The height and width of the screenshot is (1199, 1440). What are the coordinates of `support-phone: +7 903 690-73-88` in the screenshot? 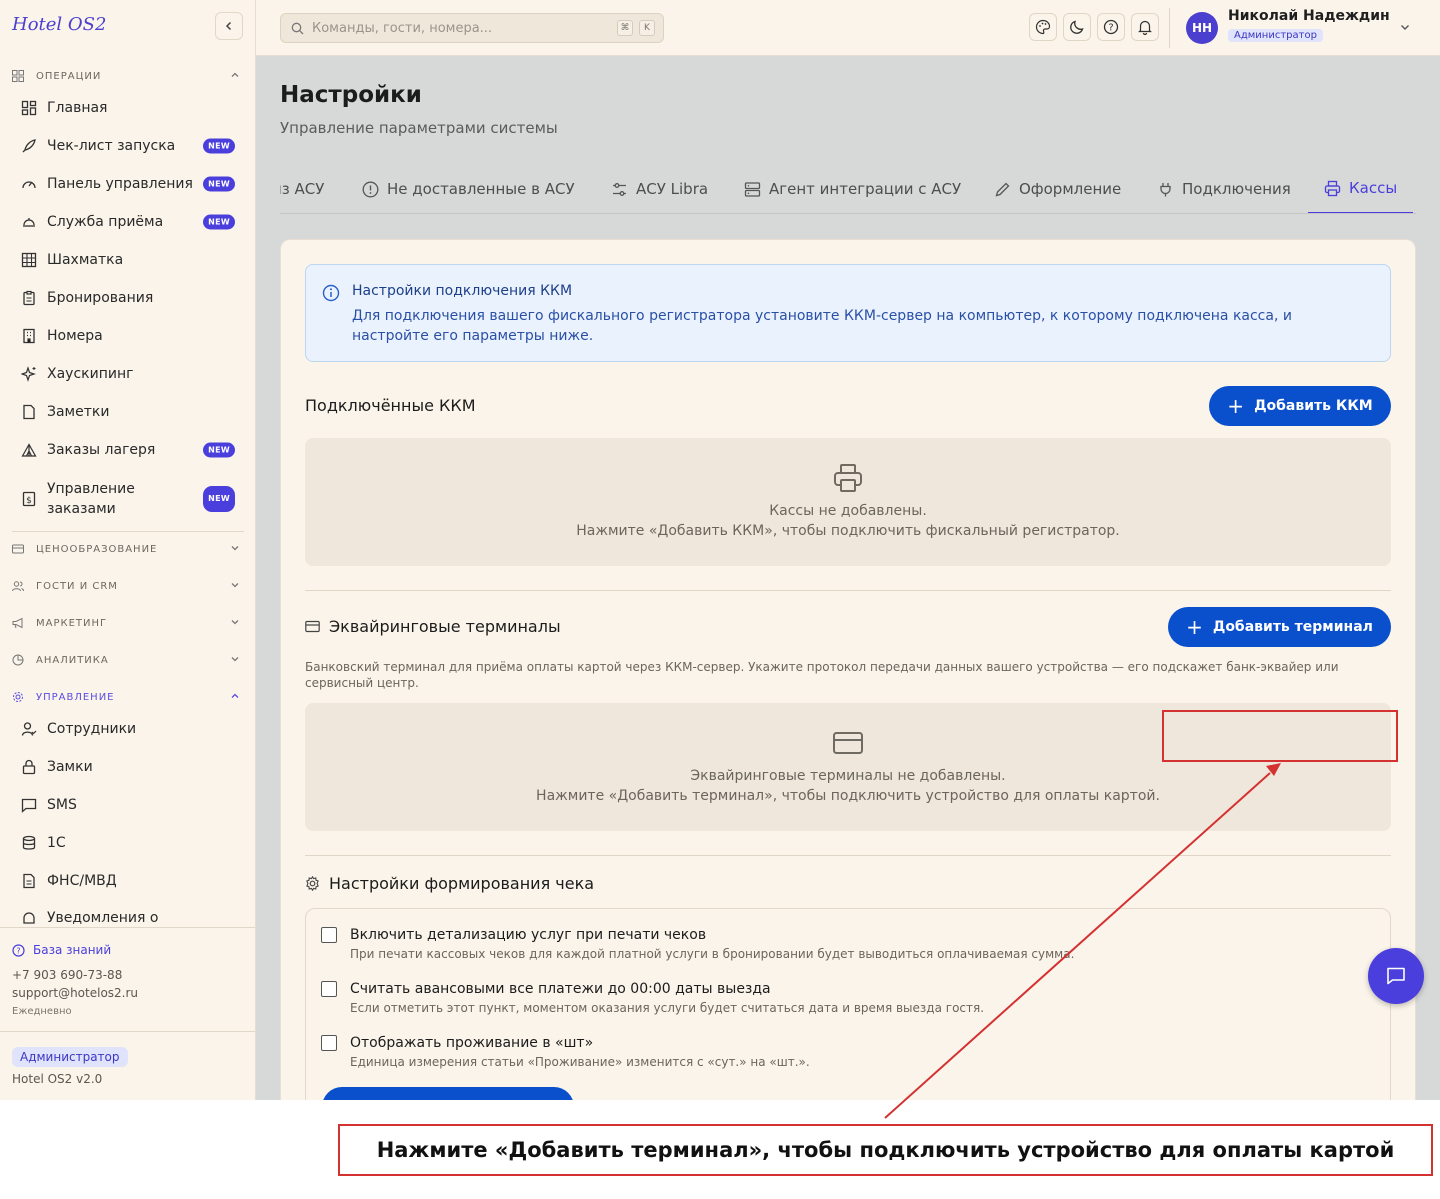 It's located at (67, 975).